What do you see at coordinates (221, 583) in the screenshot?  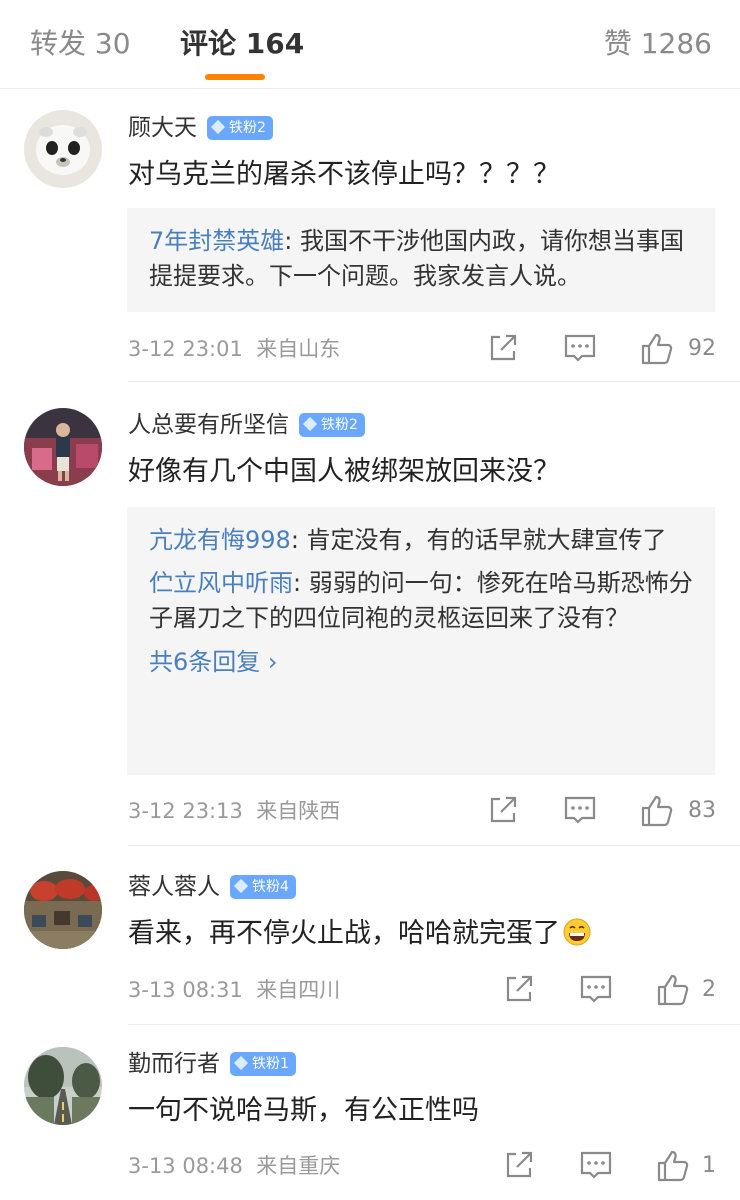 I see `reply-username: 伫立风中听雨` at bounding box center [221, 583].